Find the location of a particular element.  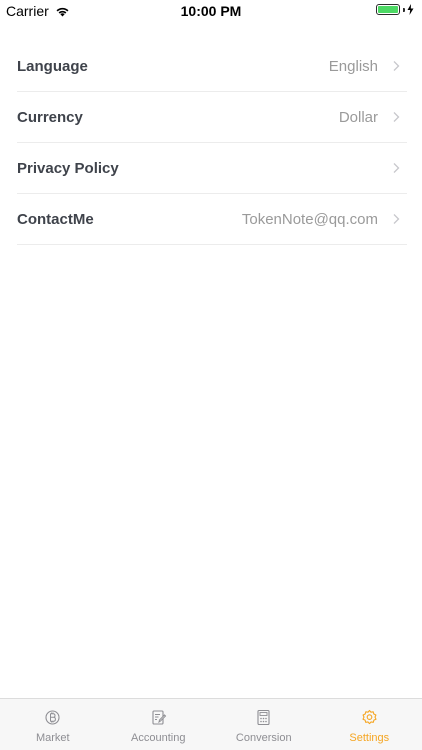

row-label: Language is located at coordinates (52, 66).